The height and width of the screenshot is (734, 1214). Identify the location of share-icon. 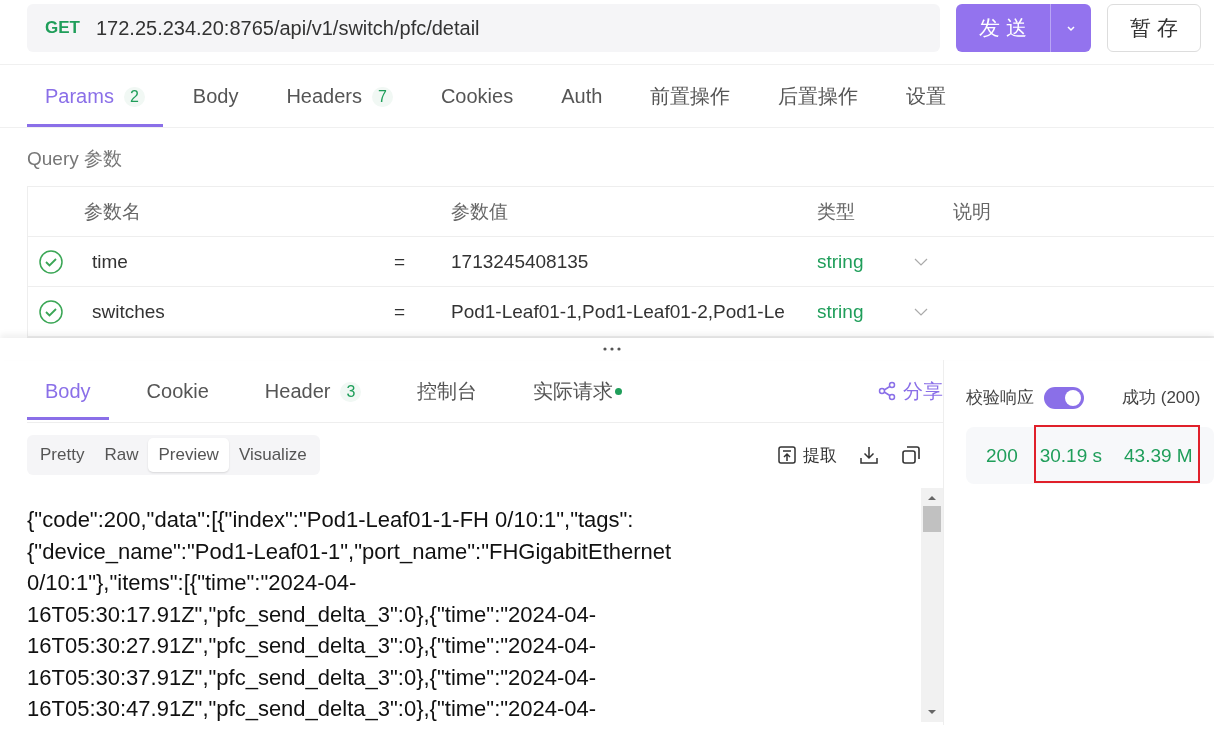
(887, 391).